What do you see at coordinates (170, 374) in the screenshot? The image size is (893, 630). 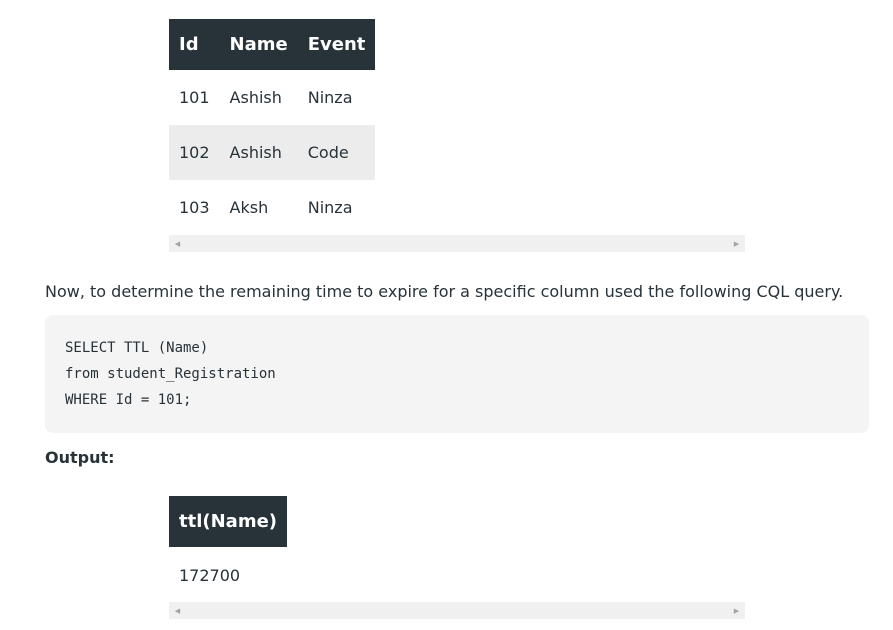 I see `code-line: from student_Registration` at bounding box center [170, 374].